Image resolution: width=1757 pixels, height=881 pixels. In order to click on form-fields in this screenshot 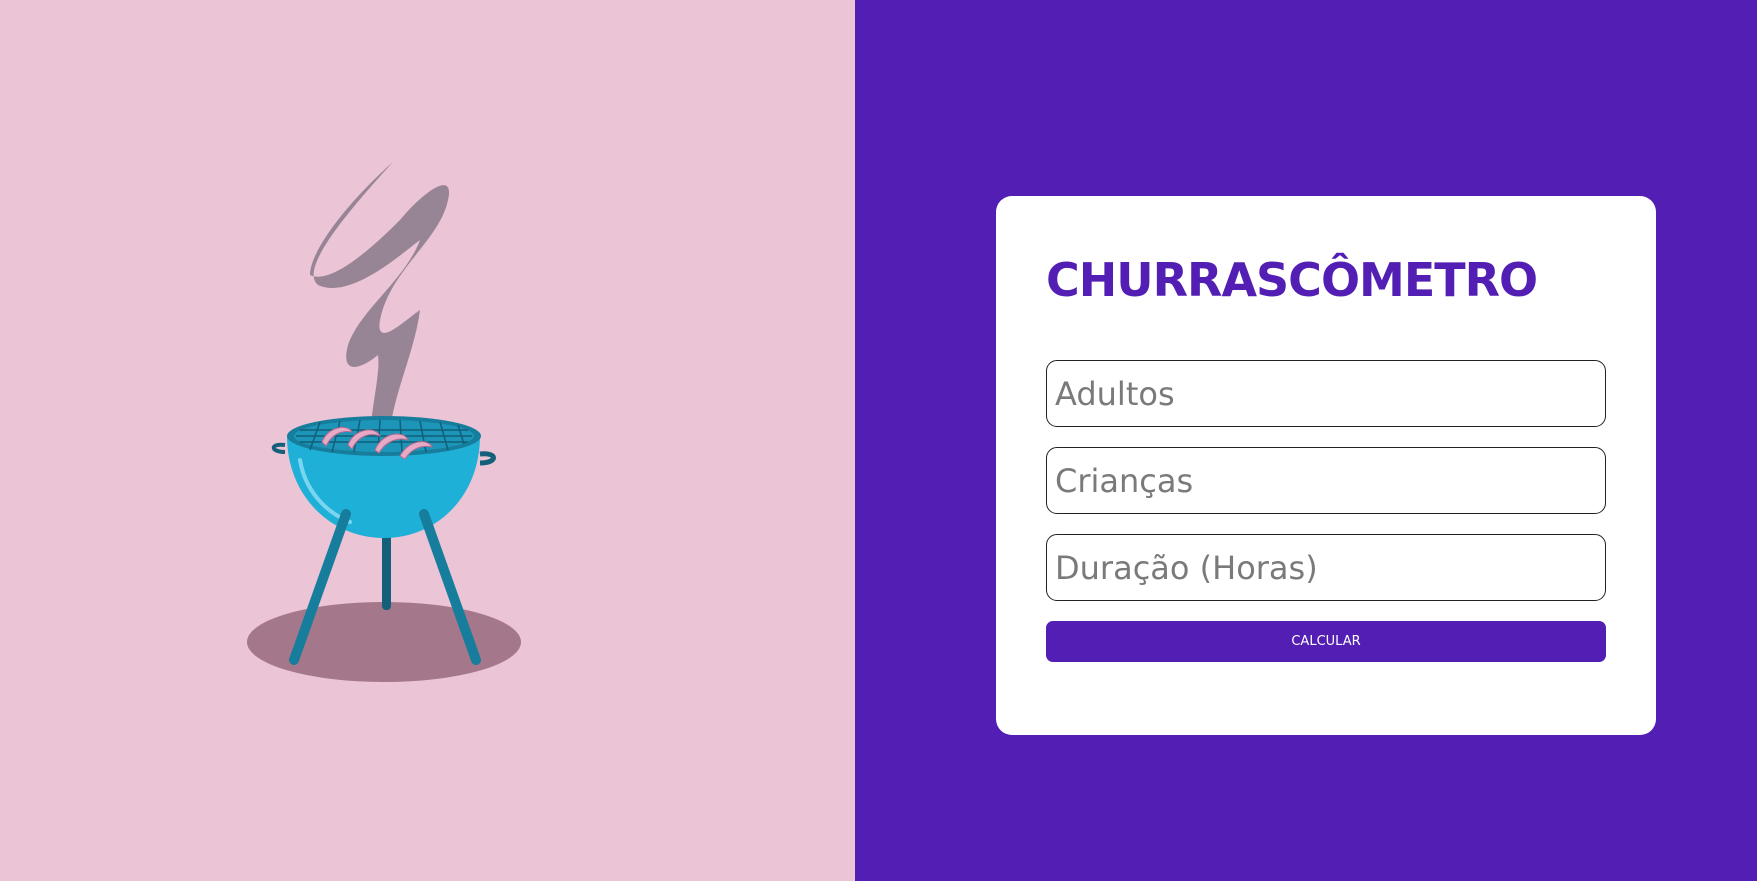, I will do `click(1326, 480)`.